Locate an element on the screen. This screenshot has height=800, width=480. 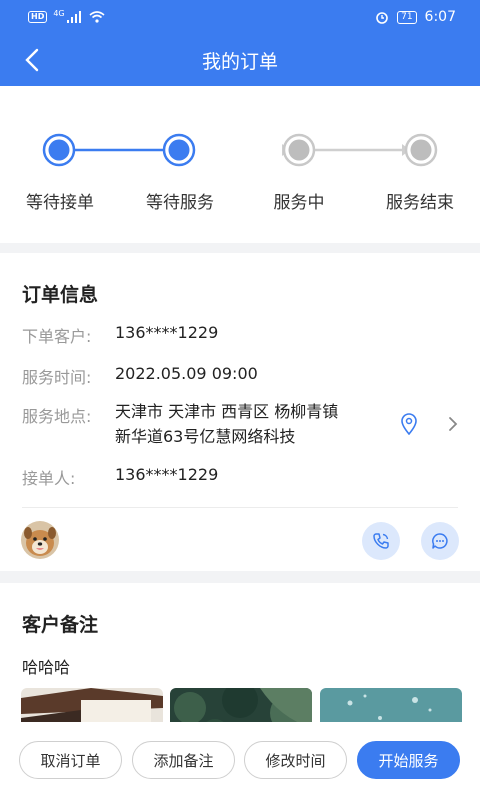
battery-icon: 71 is located at coordinates (407, 17).